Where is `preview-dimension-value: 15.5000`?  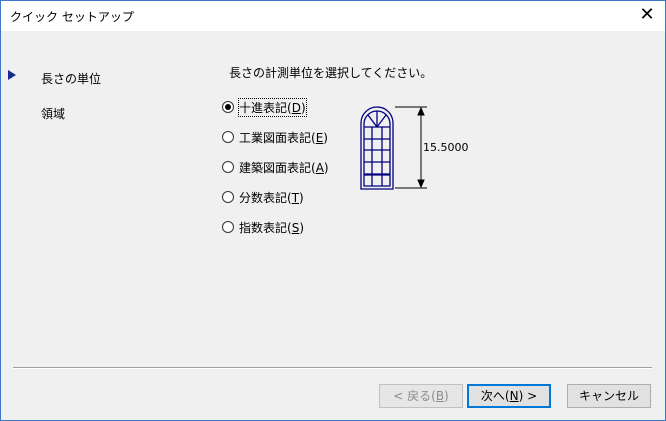
preview-dimension-value: 15.5000 is located at coordinates (446, 147).